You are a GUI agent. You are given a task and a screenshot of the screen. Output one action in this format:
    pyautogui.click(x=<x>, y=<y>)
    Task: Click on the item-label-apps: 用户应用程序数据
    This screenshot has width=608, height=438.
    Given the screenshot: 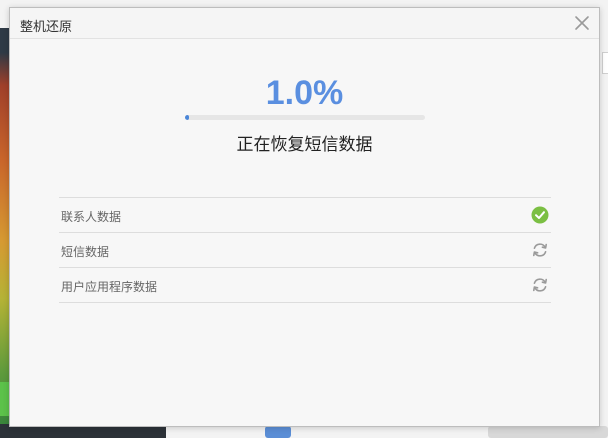 What is the action you would take?
    pyautogui.click(x=109, y=287)
    